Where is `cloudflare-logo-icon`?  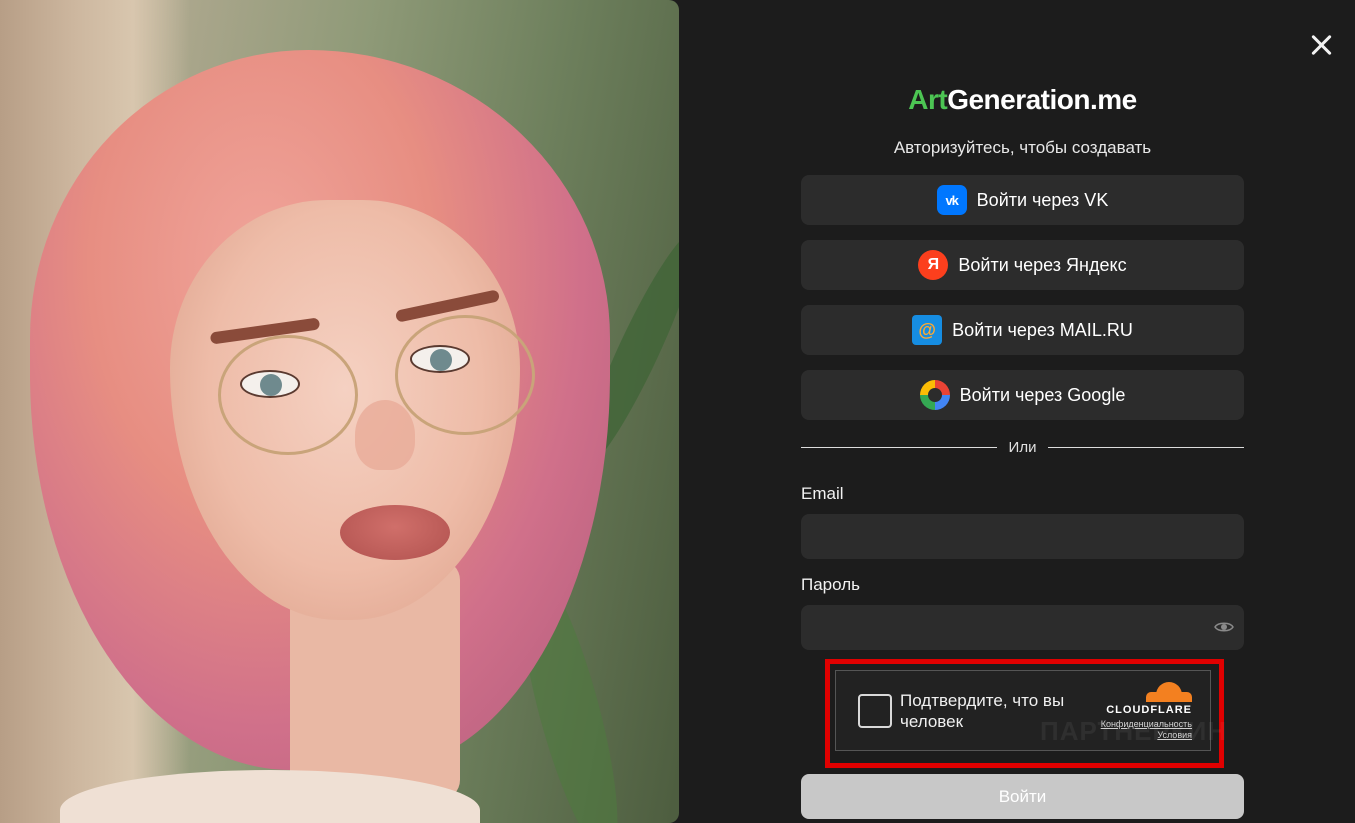
cloudflare-logo-icon is located at coordinates (1169, 691).